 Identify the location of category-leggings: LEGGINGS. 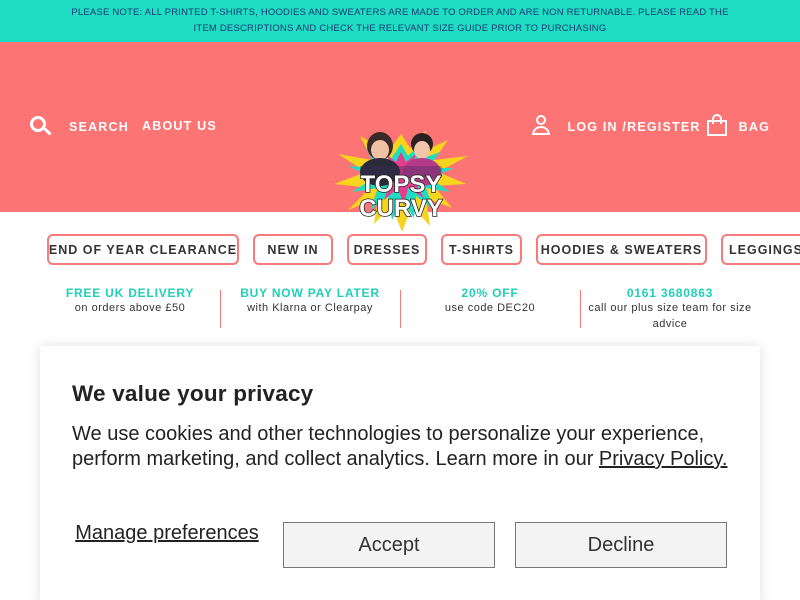
(760, 249).